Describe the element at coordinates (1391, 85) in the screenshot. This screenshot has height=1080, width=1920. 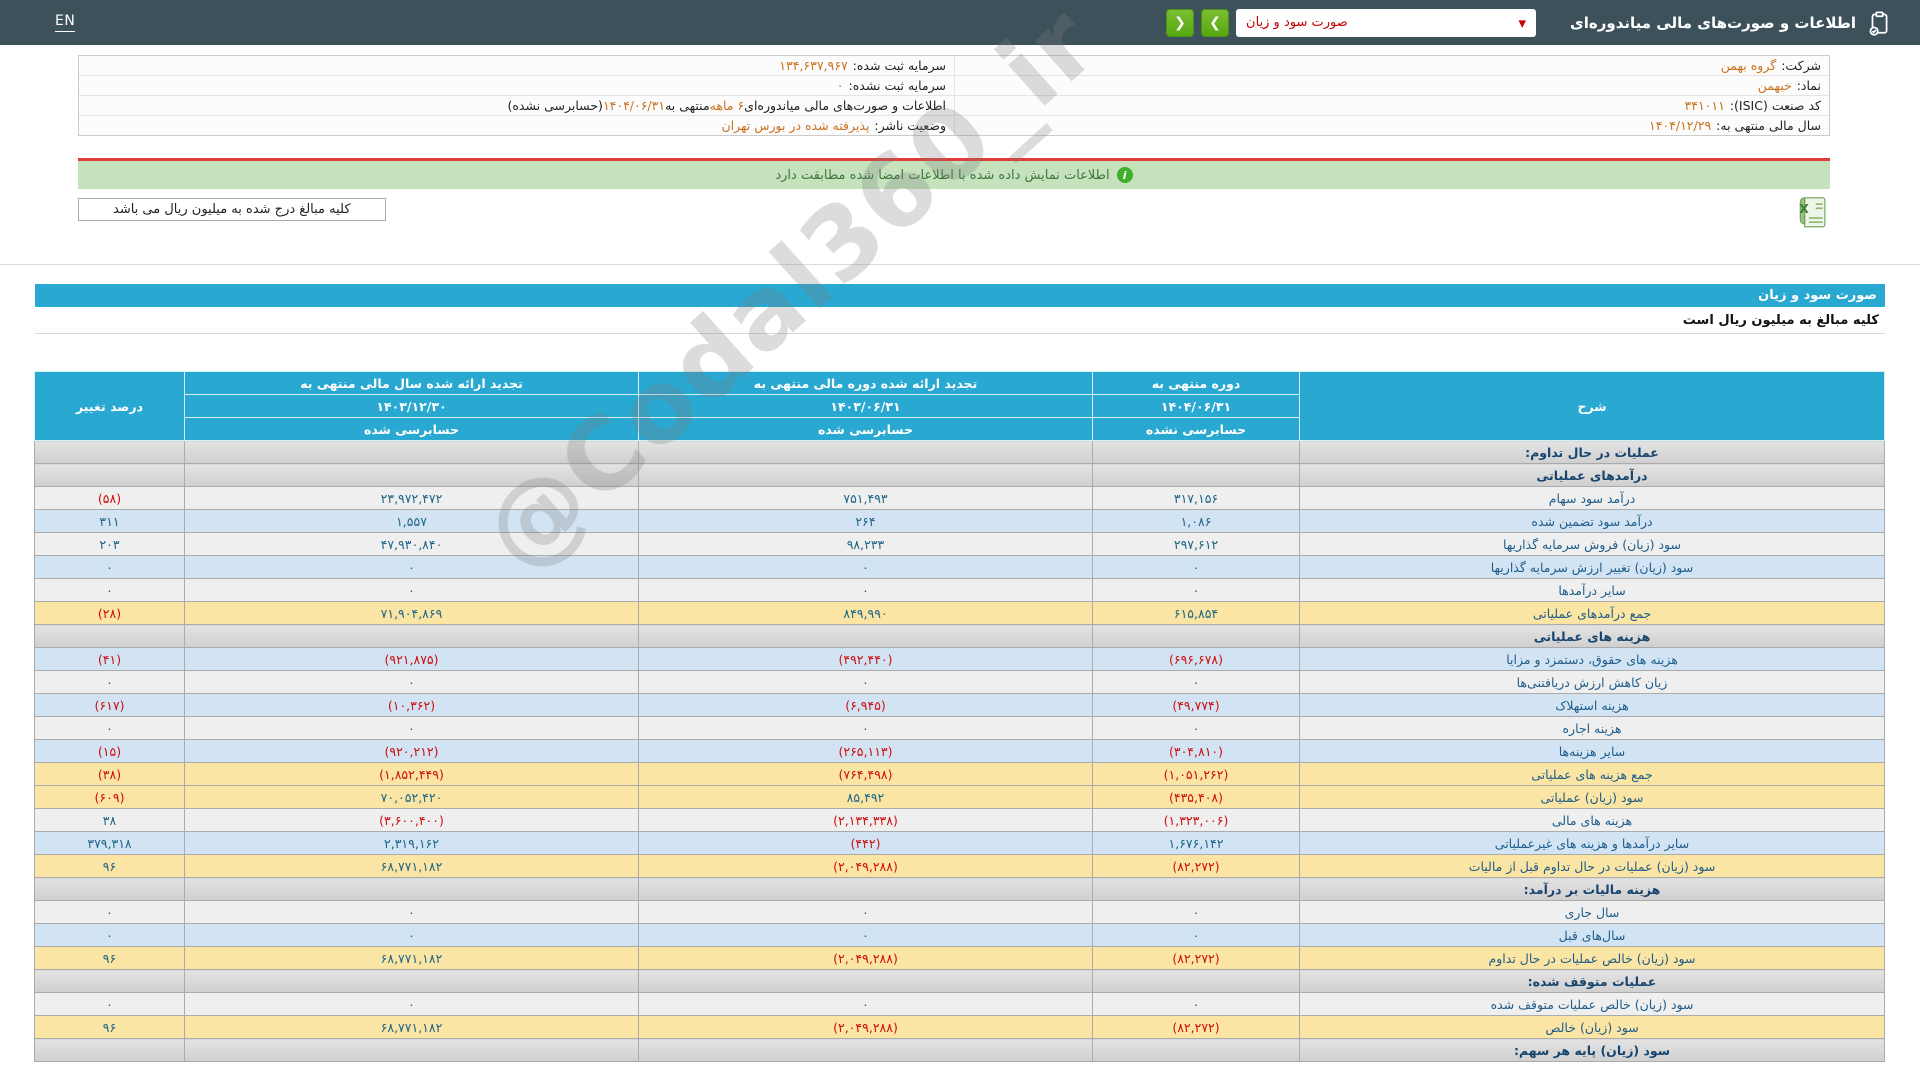
I see `symbol-cell: نماد: خبهمن` at that location.